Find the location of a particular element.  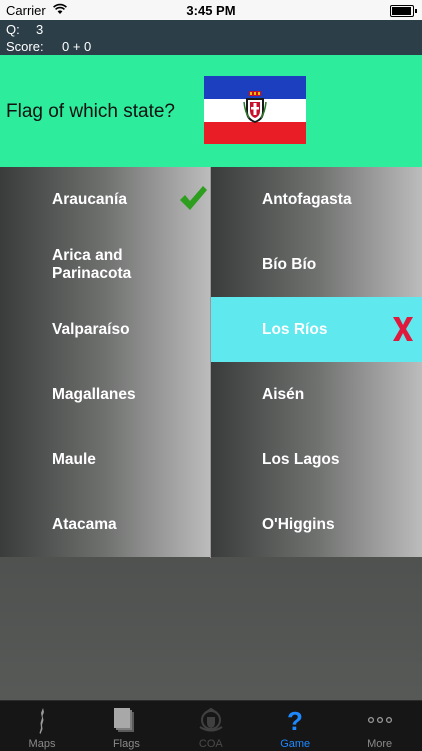

question-prompt: Flag of which state? is located at coordinates (90, 111).